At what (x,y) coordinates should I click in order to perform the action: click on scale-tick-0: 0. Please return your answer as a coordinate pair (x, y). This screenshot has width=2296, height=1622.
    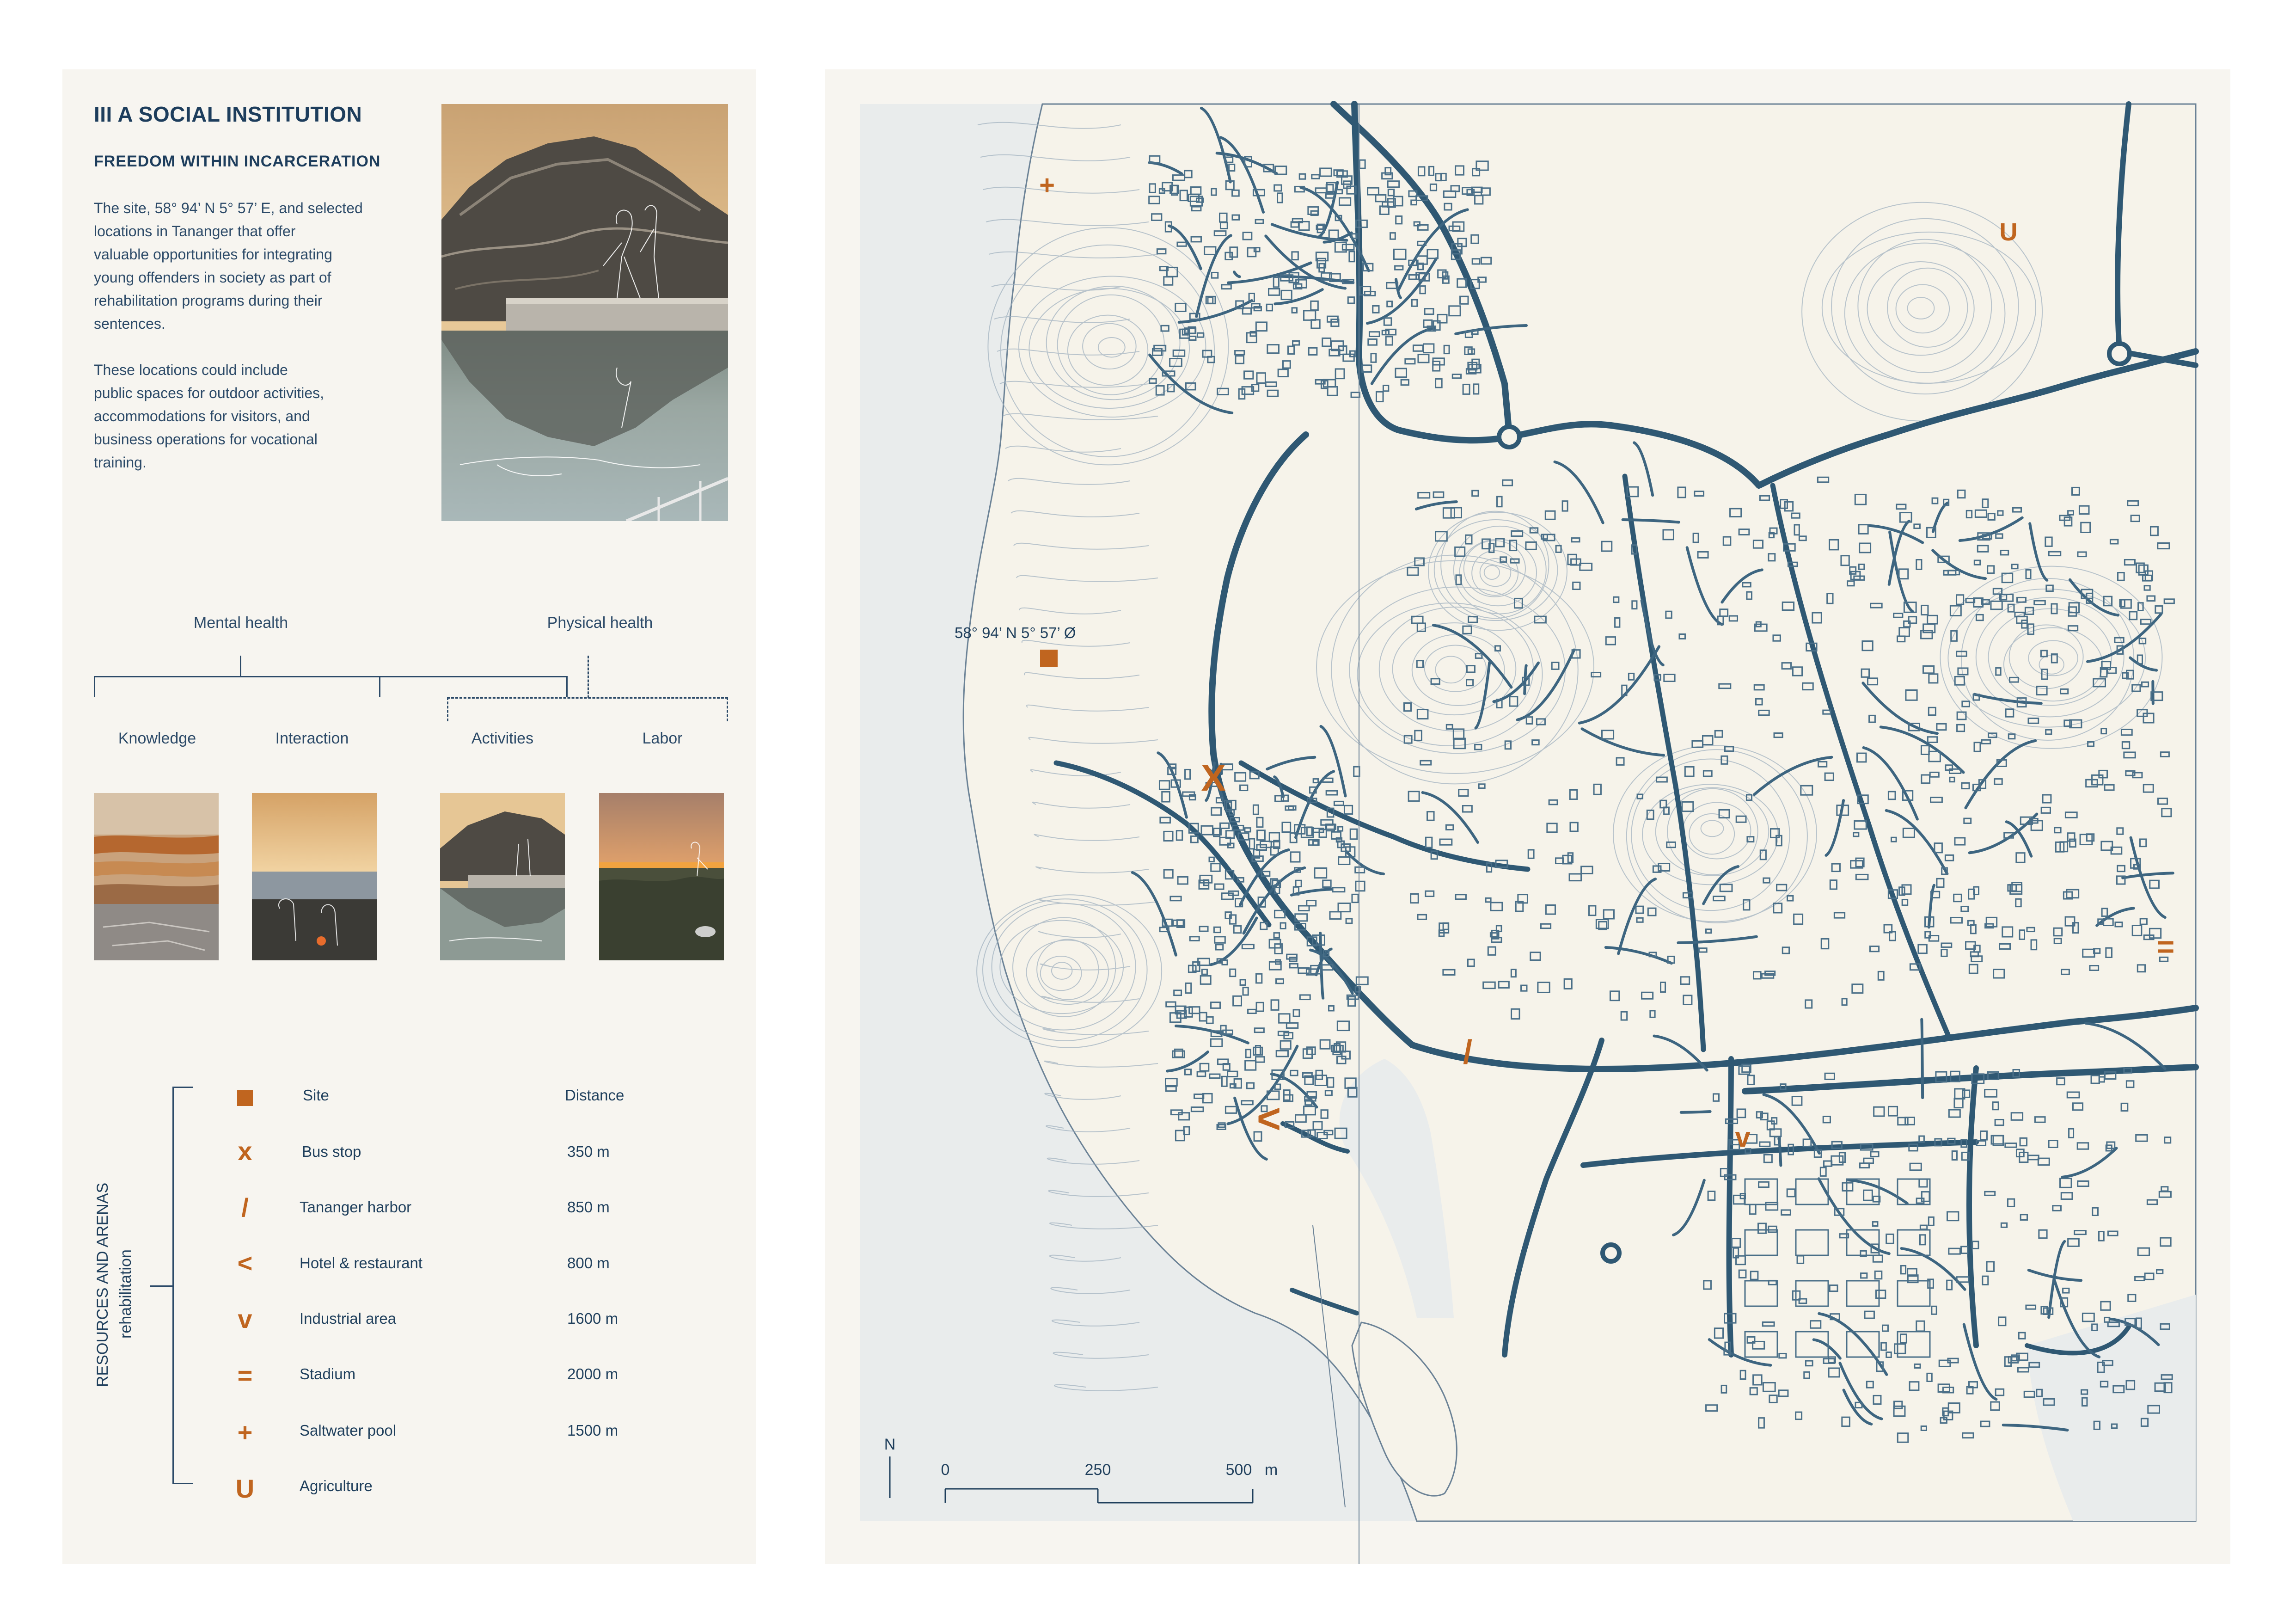
    Looking at the image, I should click on (945, 1470).